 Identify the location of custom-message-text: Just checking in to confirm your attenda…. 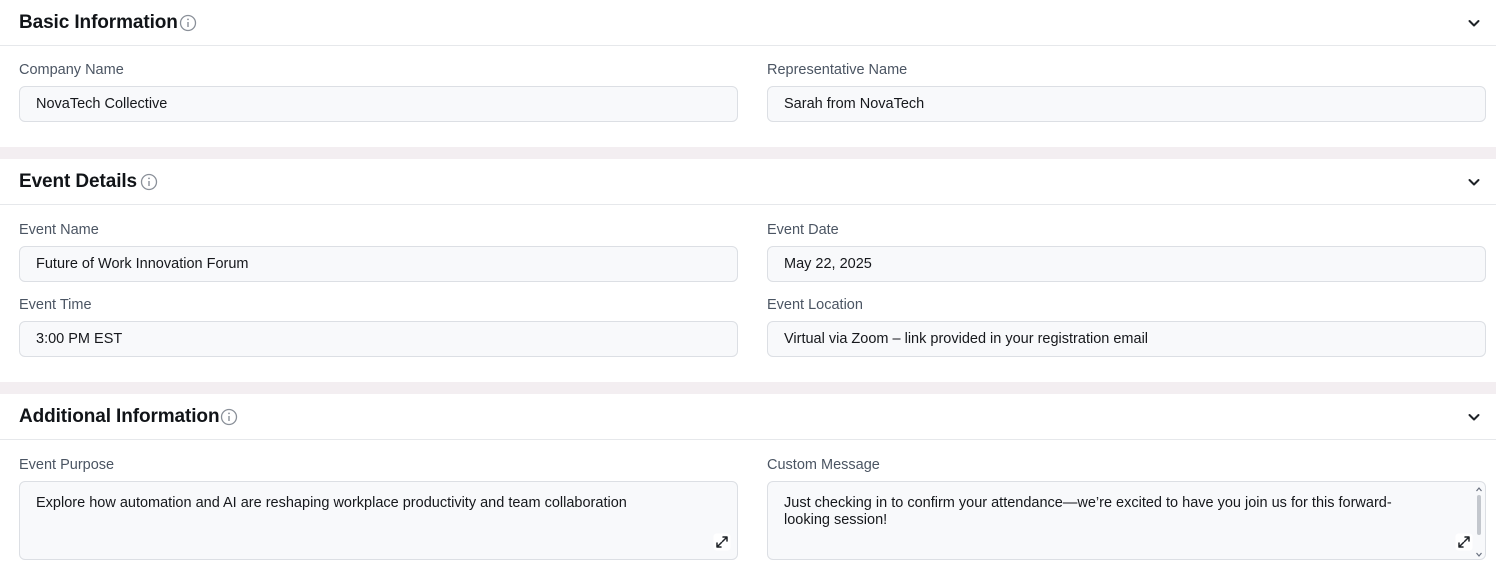
(1088, 511).